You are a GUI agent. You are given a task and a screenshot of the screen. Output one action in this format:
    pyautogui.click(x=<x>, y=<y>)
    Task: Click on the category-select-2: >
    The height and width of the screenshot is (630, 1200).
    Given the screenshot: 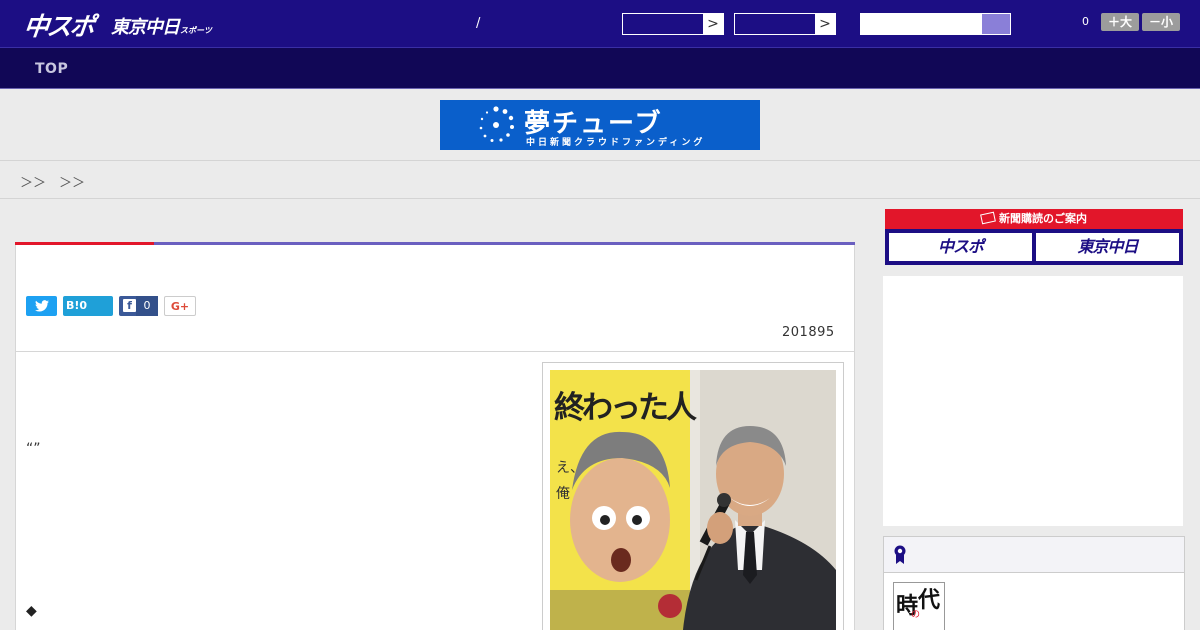 What is the action you would take?
    pyautogui.click(x=785, y=24)
    